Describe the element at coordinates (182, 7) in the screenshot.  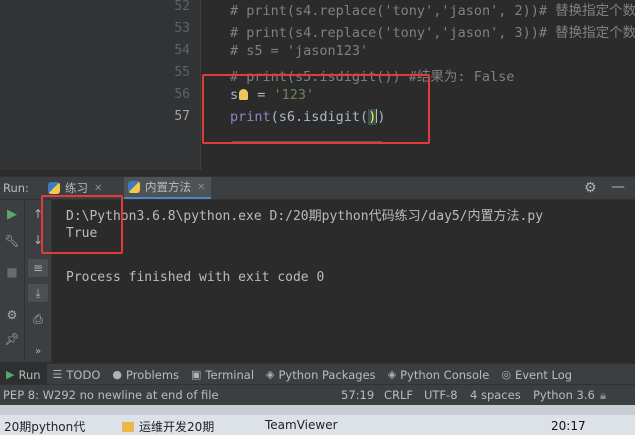
I see `line-number: 52` at that location.